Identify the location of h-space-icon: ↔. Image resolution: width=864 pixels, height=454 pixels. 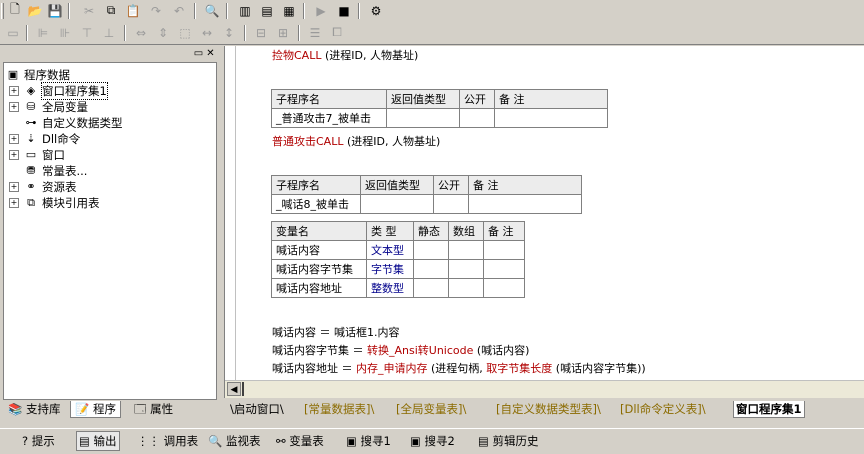
(207, 32).